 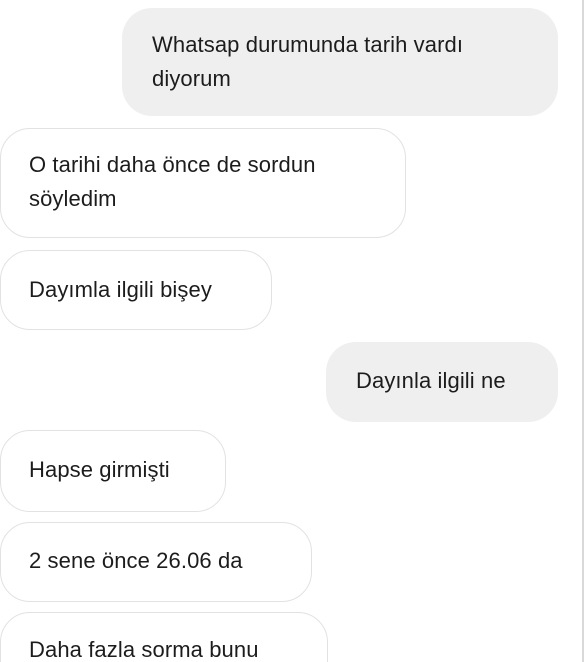 I want to click on message-bubble-received: O tarihi daha önce de sordun söyledim, so click(x=203, y=183).